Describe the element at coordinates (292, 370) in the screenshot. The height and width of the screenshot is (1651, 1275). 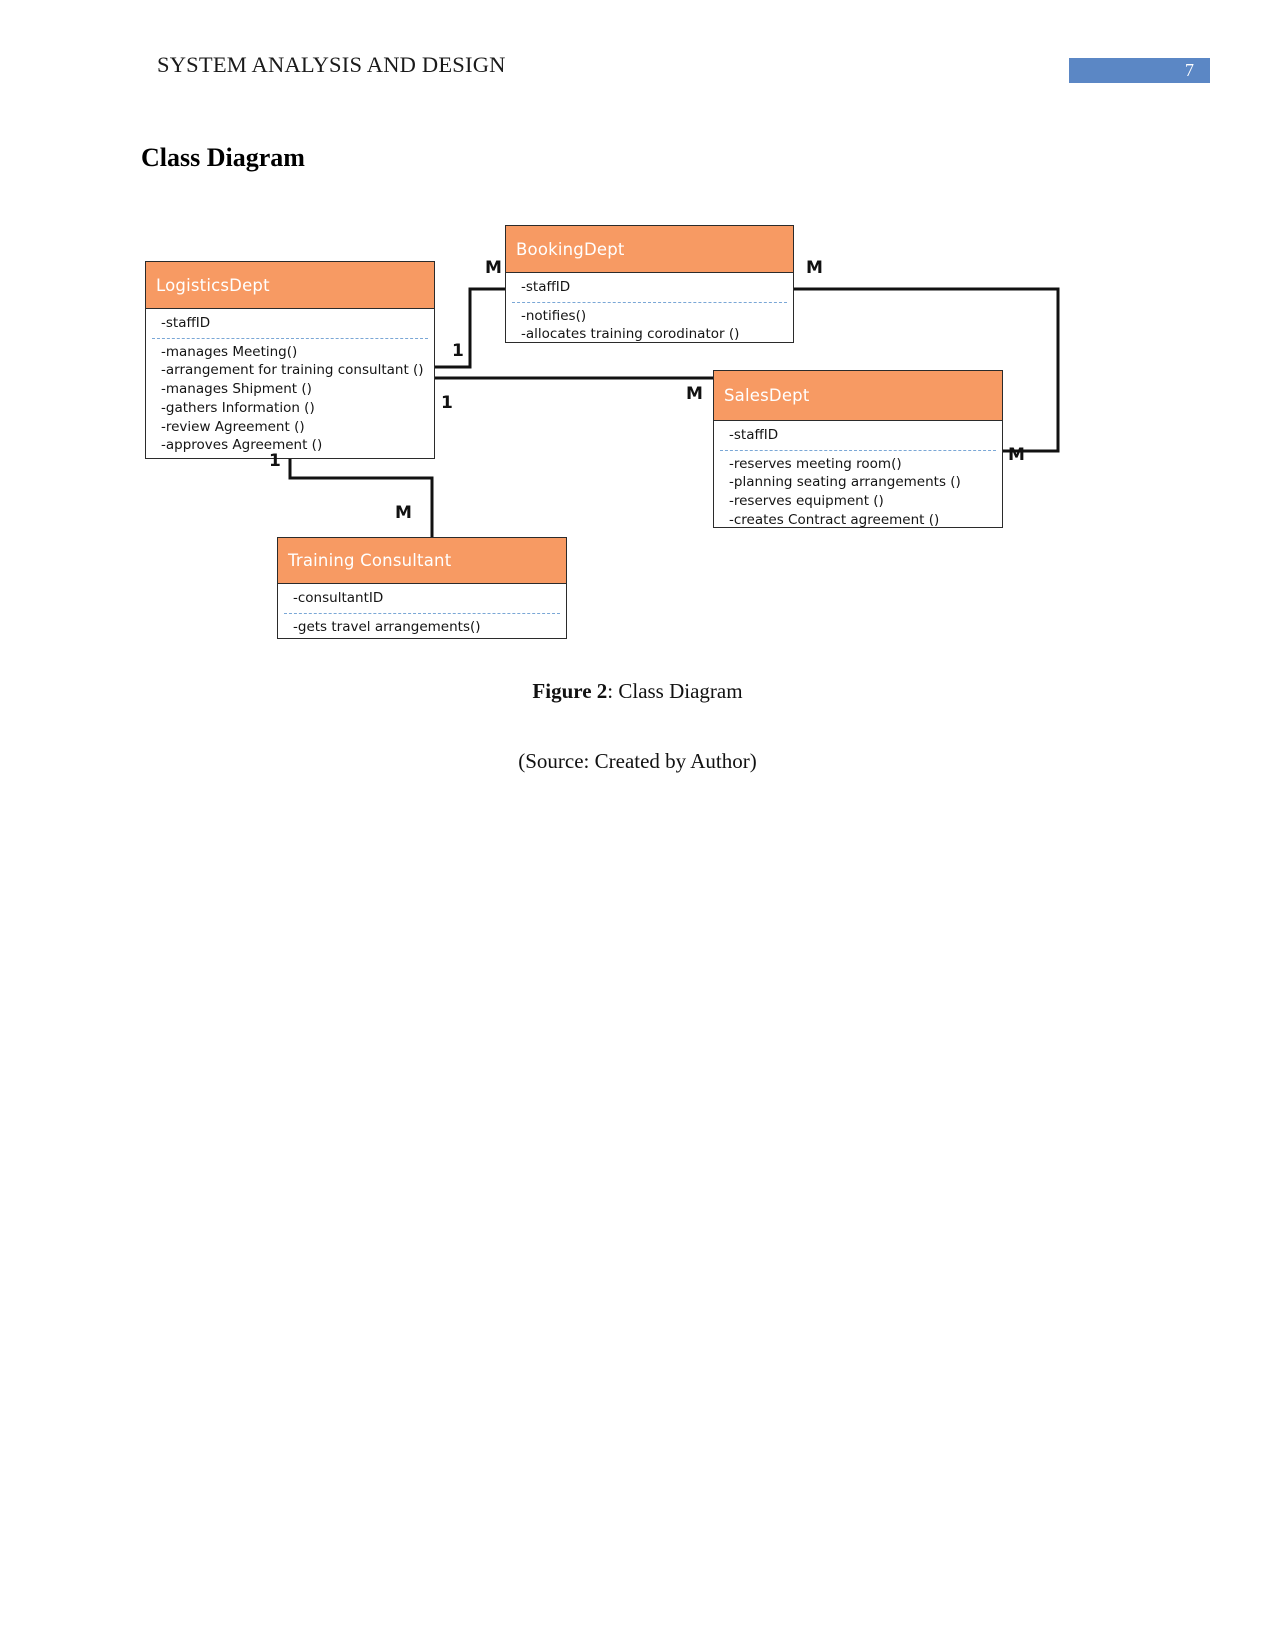
I see `uml-method: -arrangement for training consultant ()` at that location.